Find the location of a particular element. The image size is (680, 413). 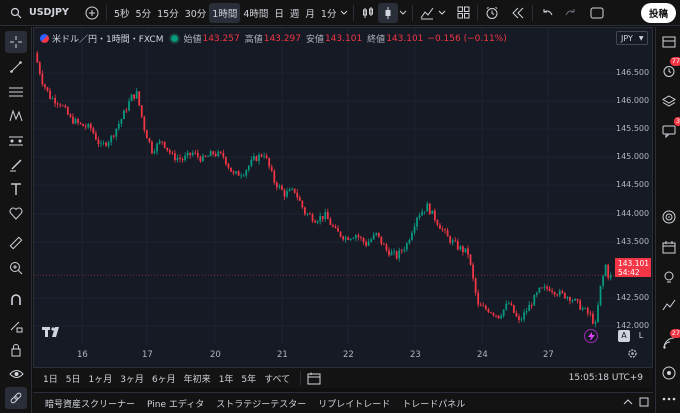

layers-icon is located at coordinates (668, 100).